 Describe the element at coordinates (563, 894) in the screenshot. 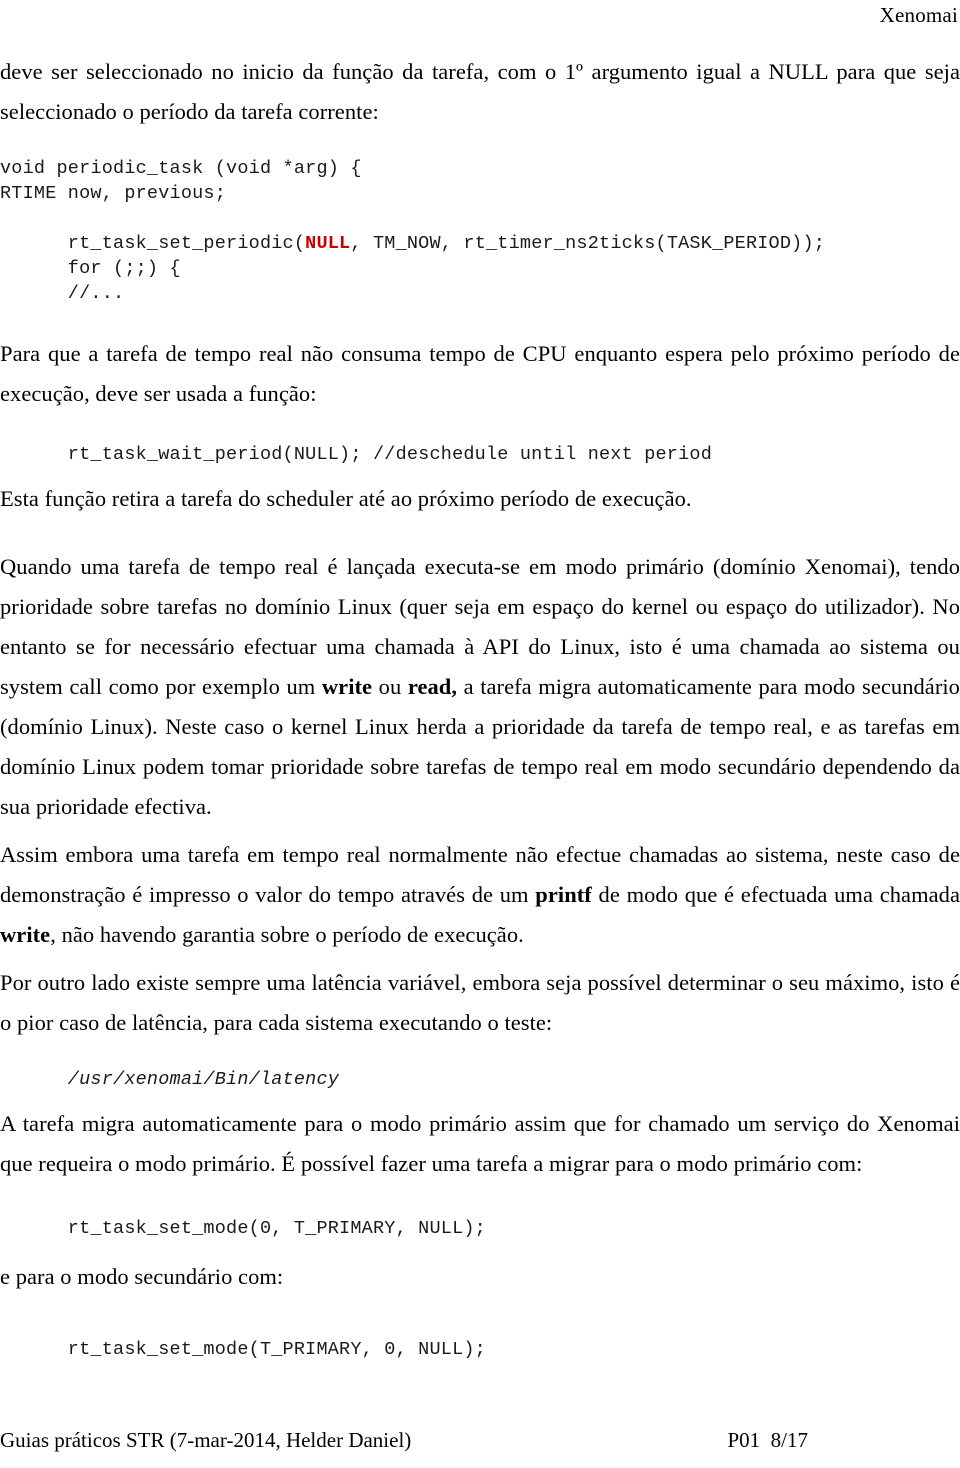

I see `text-bold-printf: printf` at that location.